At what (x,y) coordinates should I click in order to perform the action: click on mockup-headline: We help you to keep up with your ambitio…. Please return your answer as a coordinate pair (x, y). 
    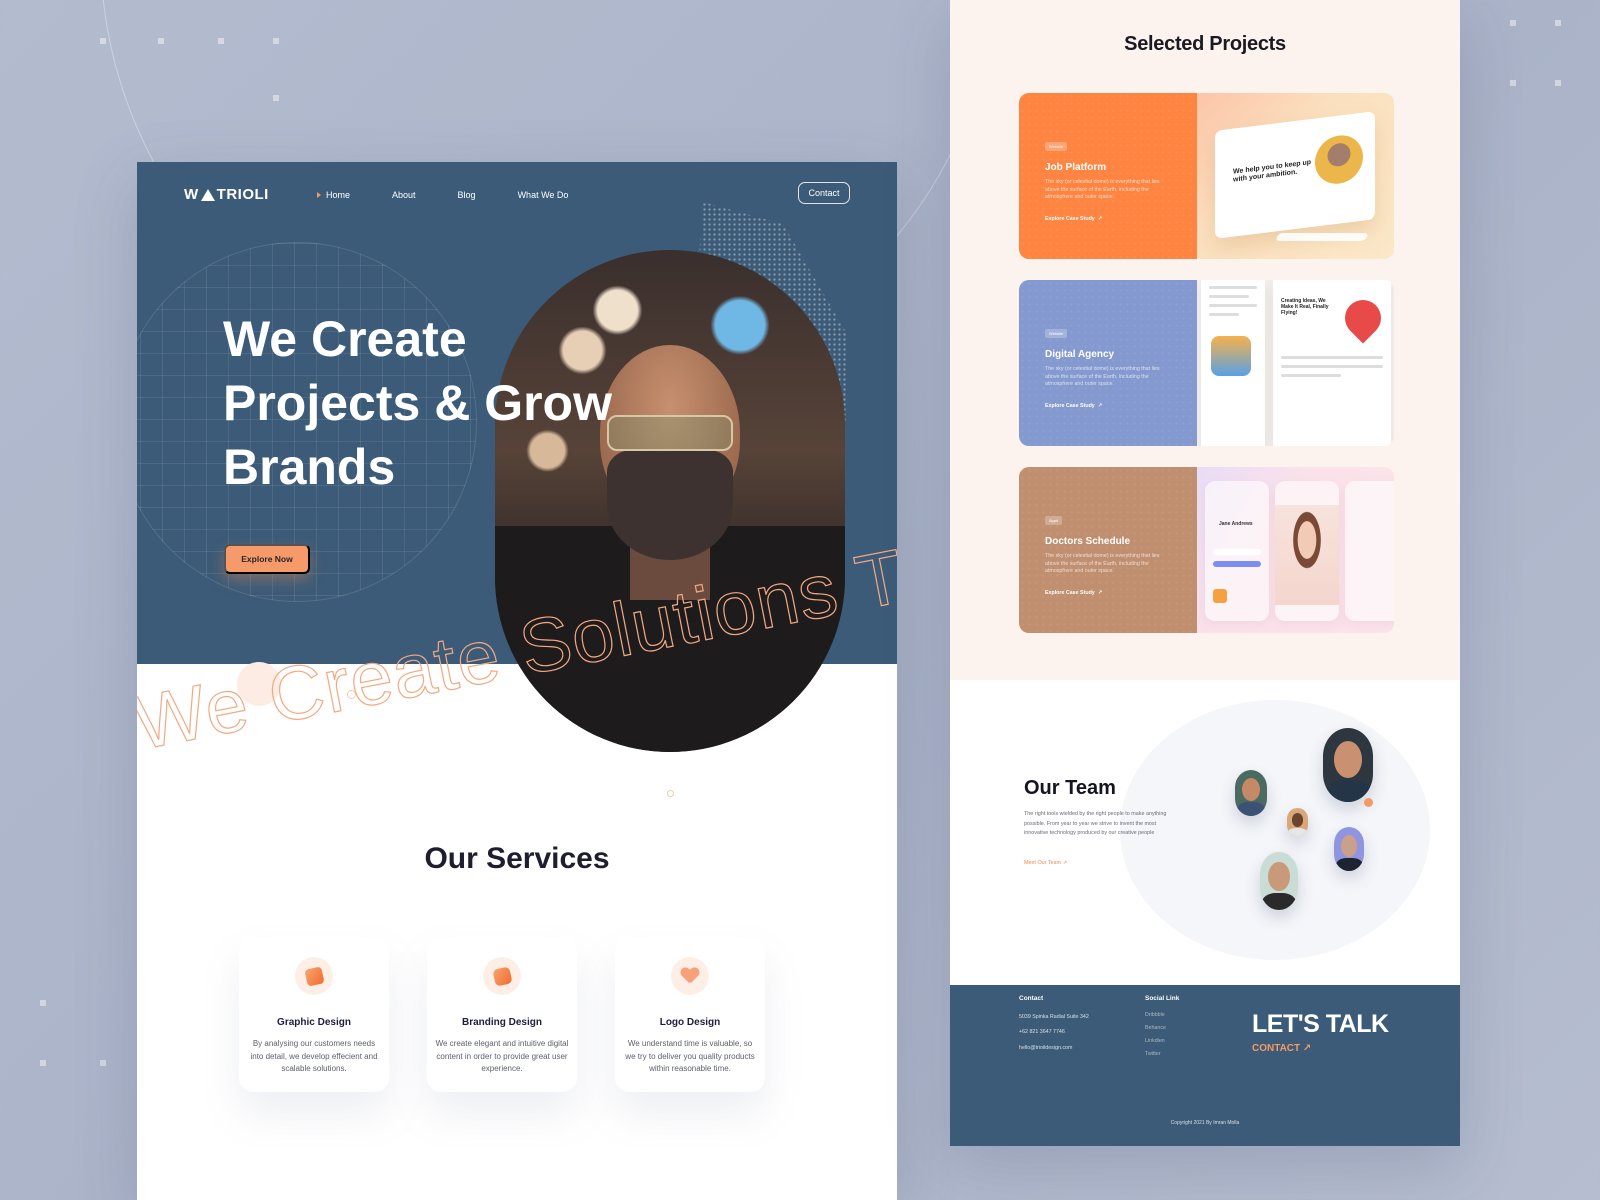
    Looking at the image, I should click on (1272, 171).